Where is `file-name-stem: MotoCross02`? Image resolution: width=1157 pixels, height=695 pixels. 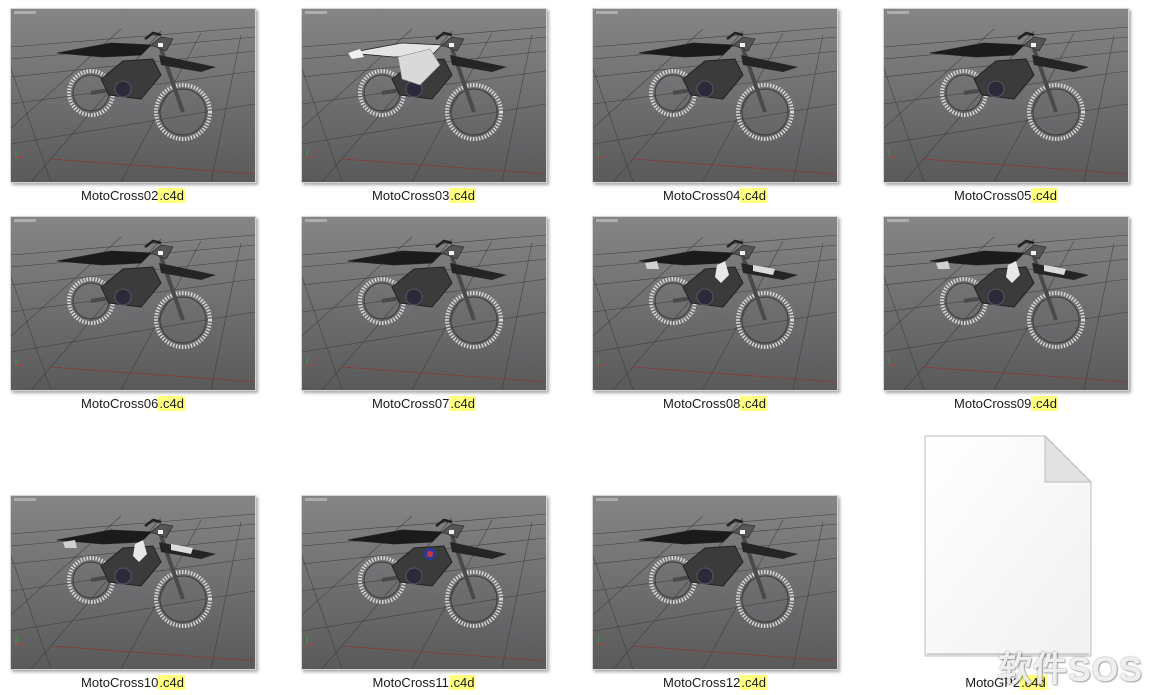 file-name-stem: MotoCross02 is located at coordinates (120, 195).